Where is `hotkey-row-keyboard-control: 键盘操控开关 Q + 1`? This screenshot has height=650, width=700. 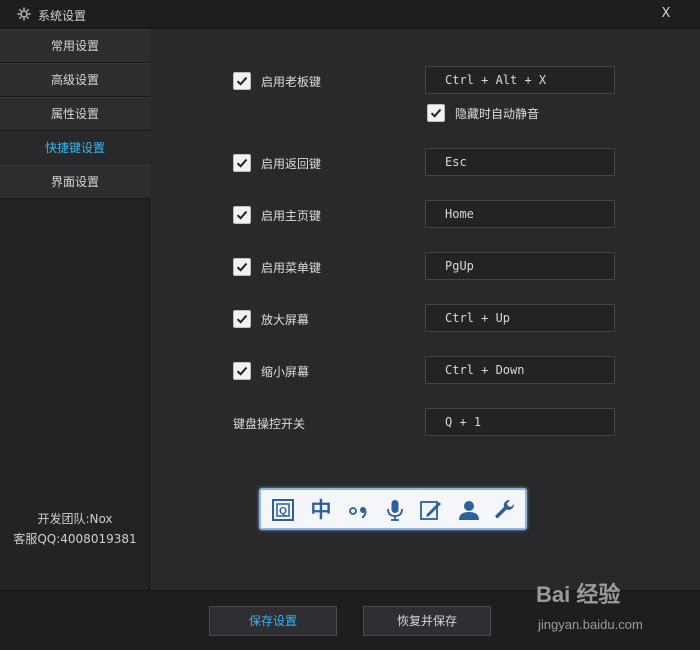
hotkey-row-keyboard-control: 键盘操控开关 Q + 1 is located at coordinates (425, 422).